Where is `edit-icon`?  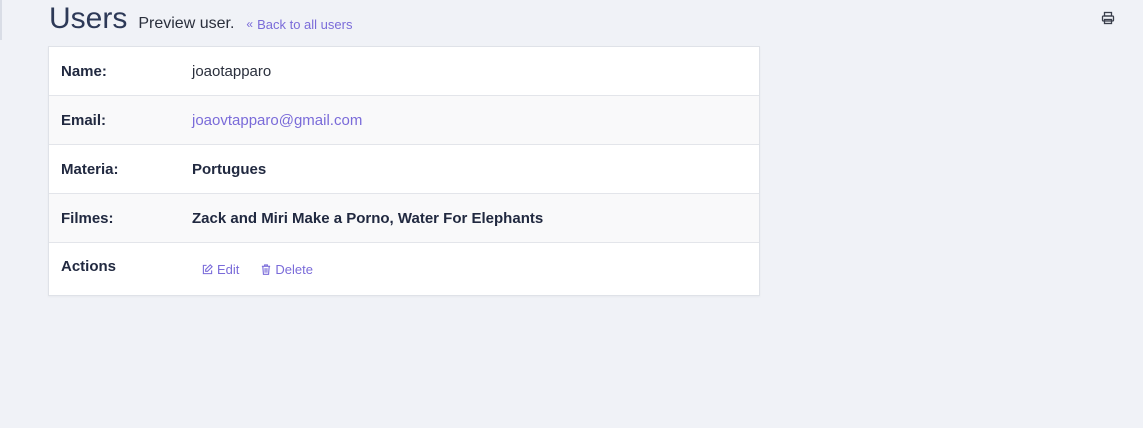
edit-icon is located at coordinates (207, 269).